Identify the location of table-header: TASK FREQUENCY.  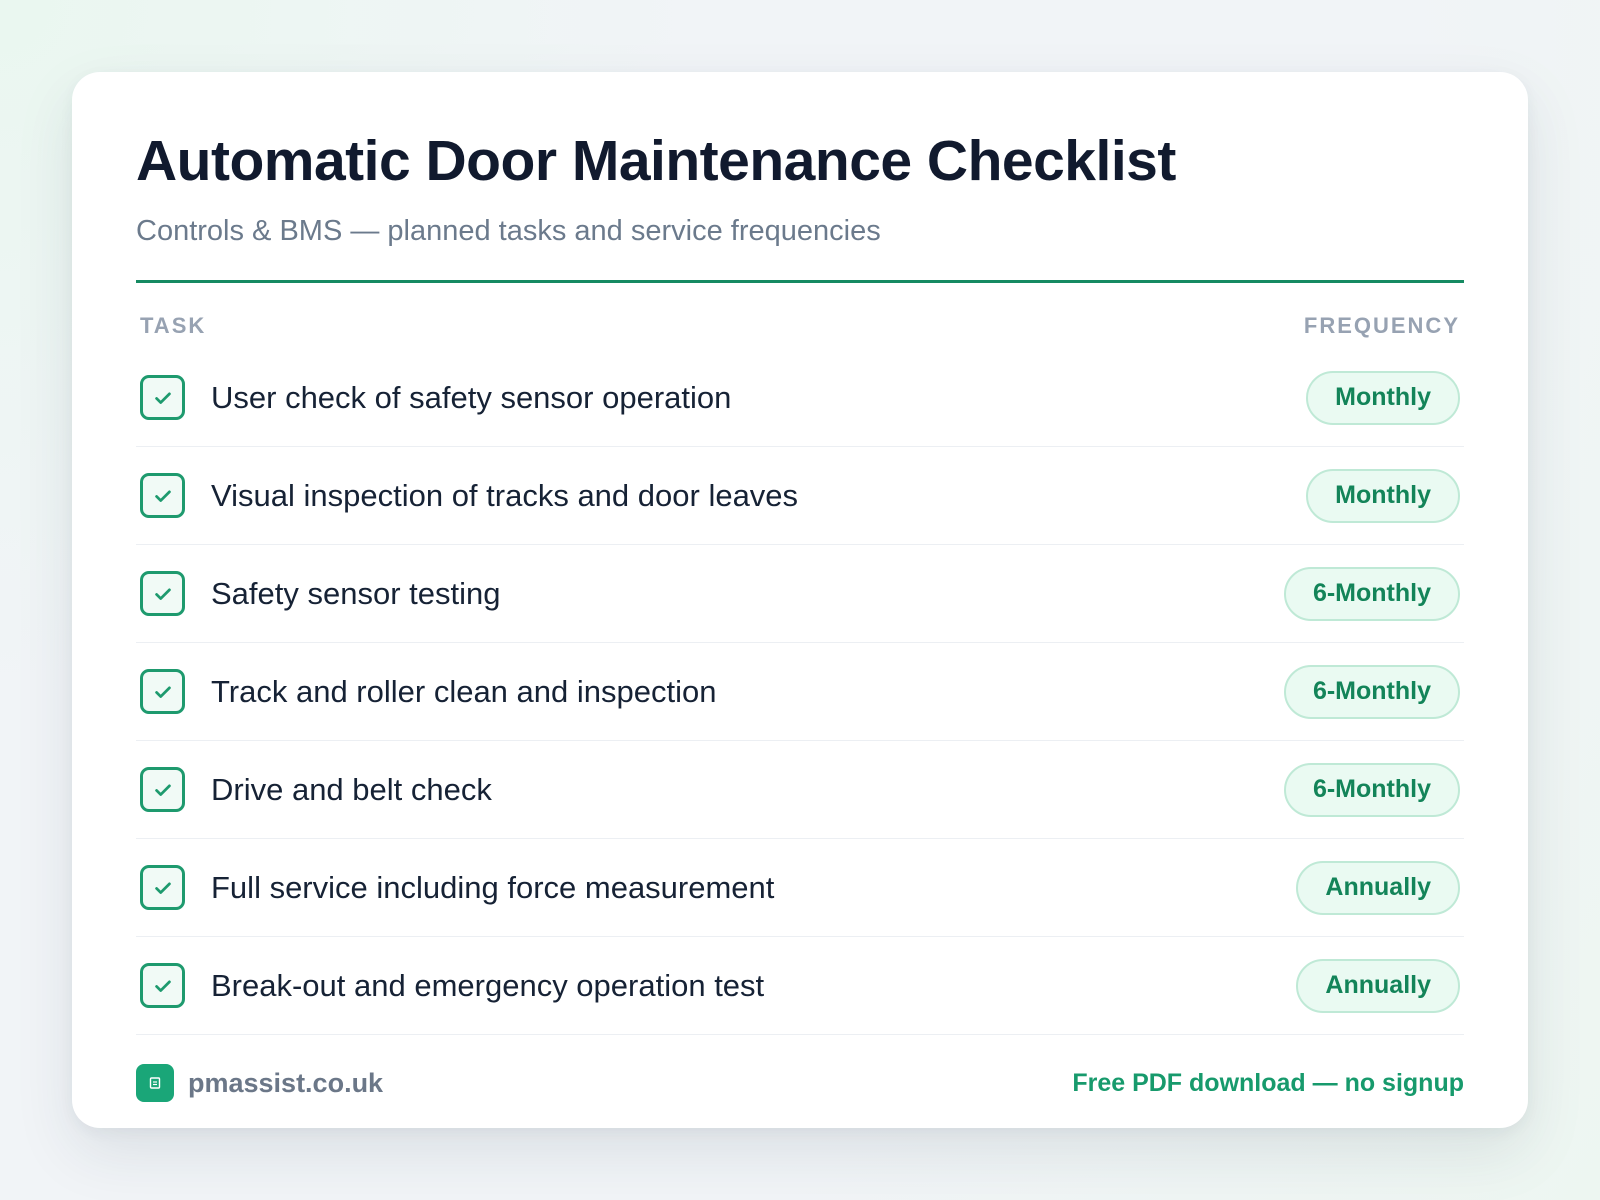
(800, 326).